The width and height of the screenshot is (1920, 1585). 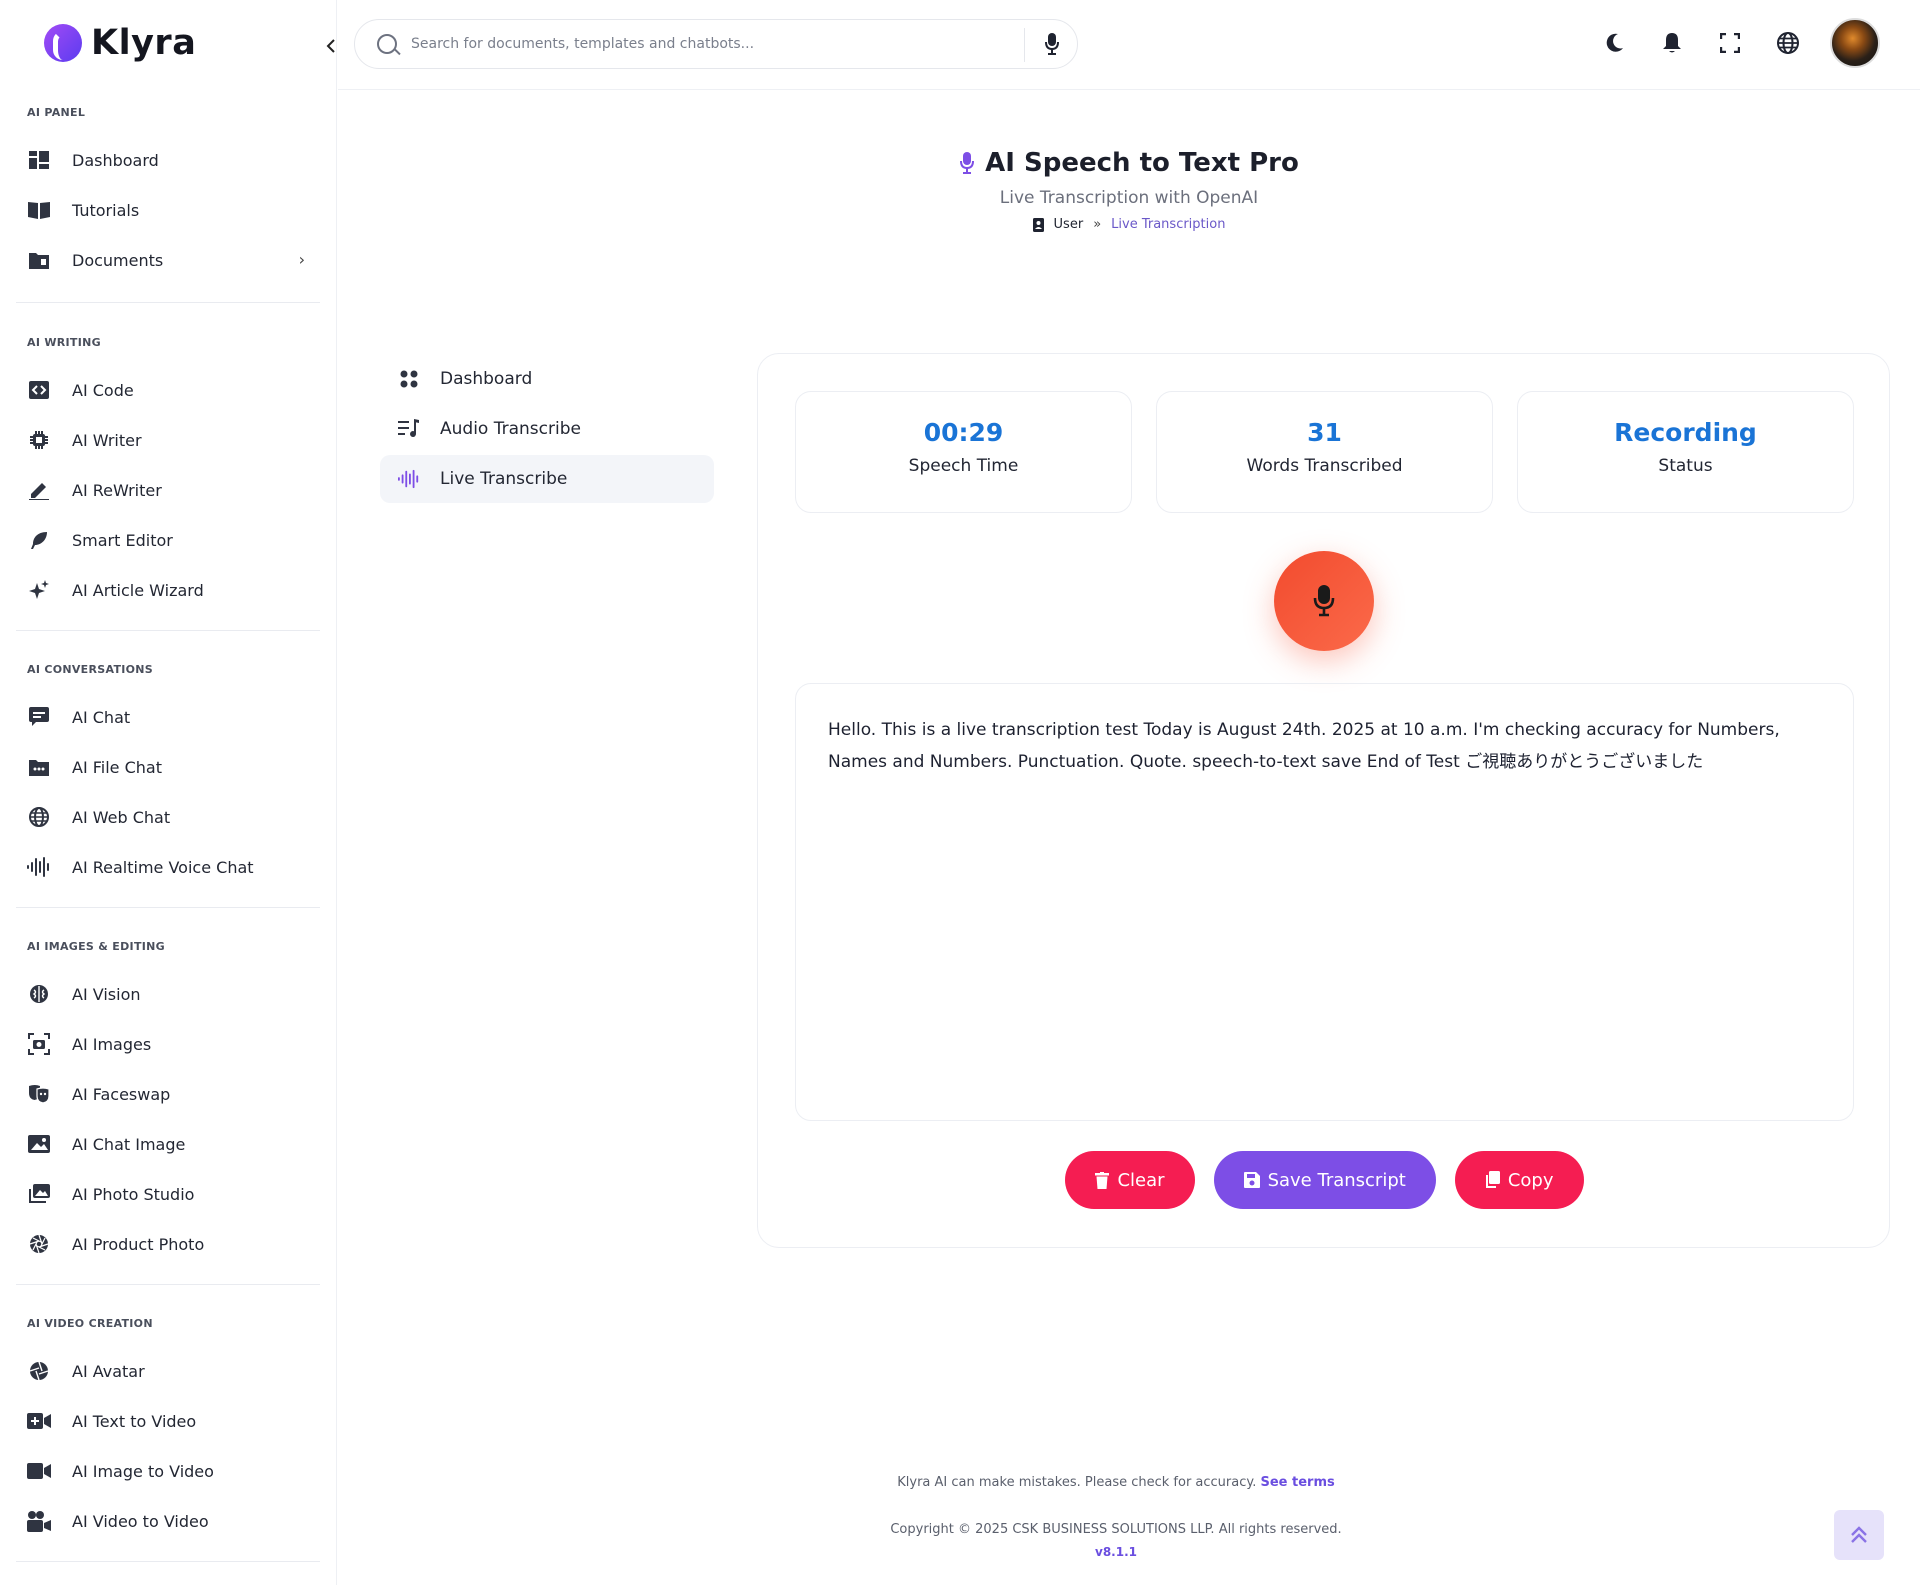 I want to click on sidebar-item-label: AI Code, so click(x=103, y=390).